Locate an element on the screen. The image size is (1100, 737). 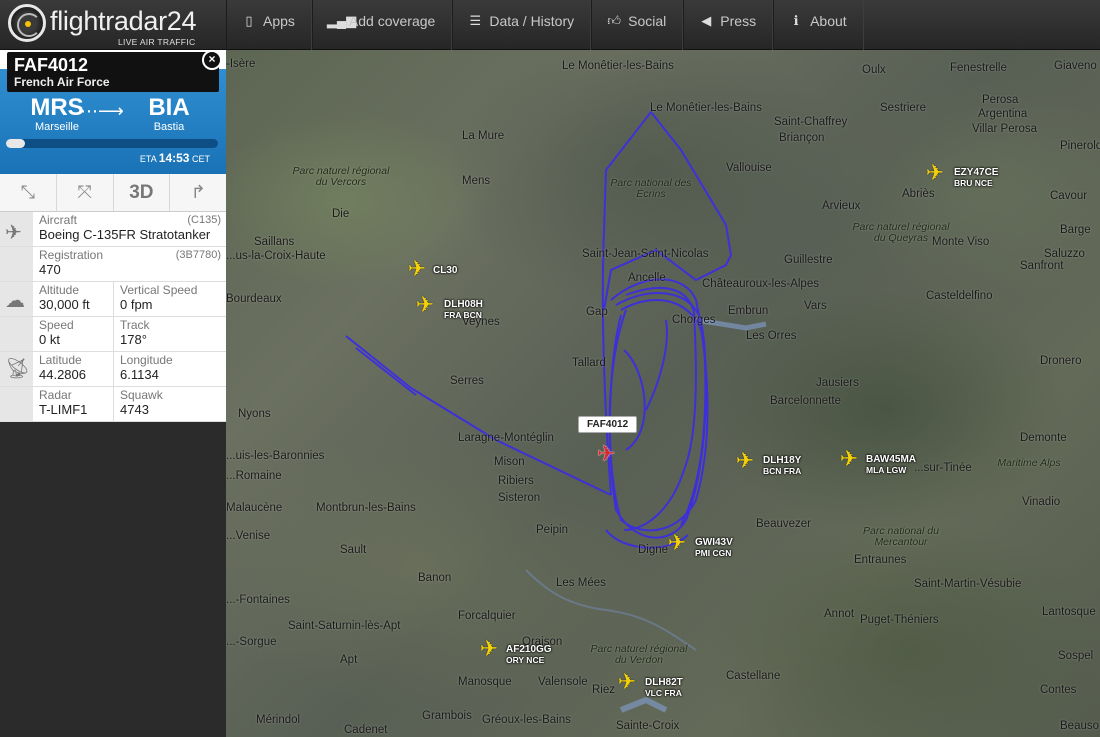
radar-dish-icon: 📡︎ is located at coordinates (18, 369).